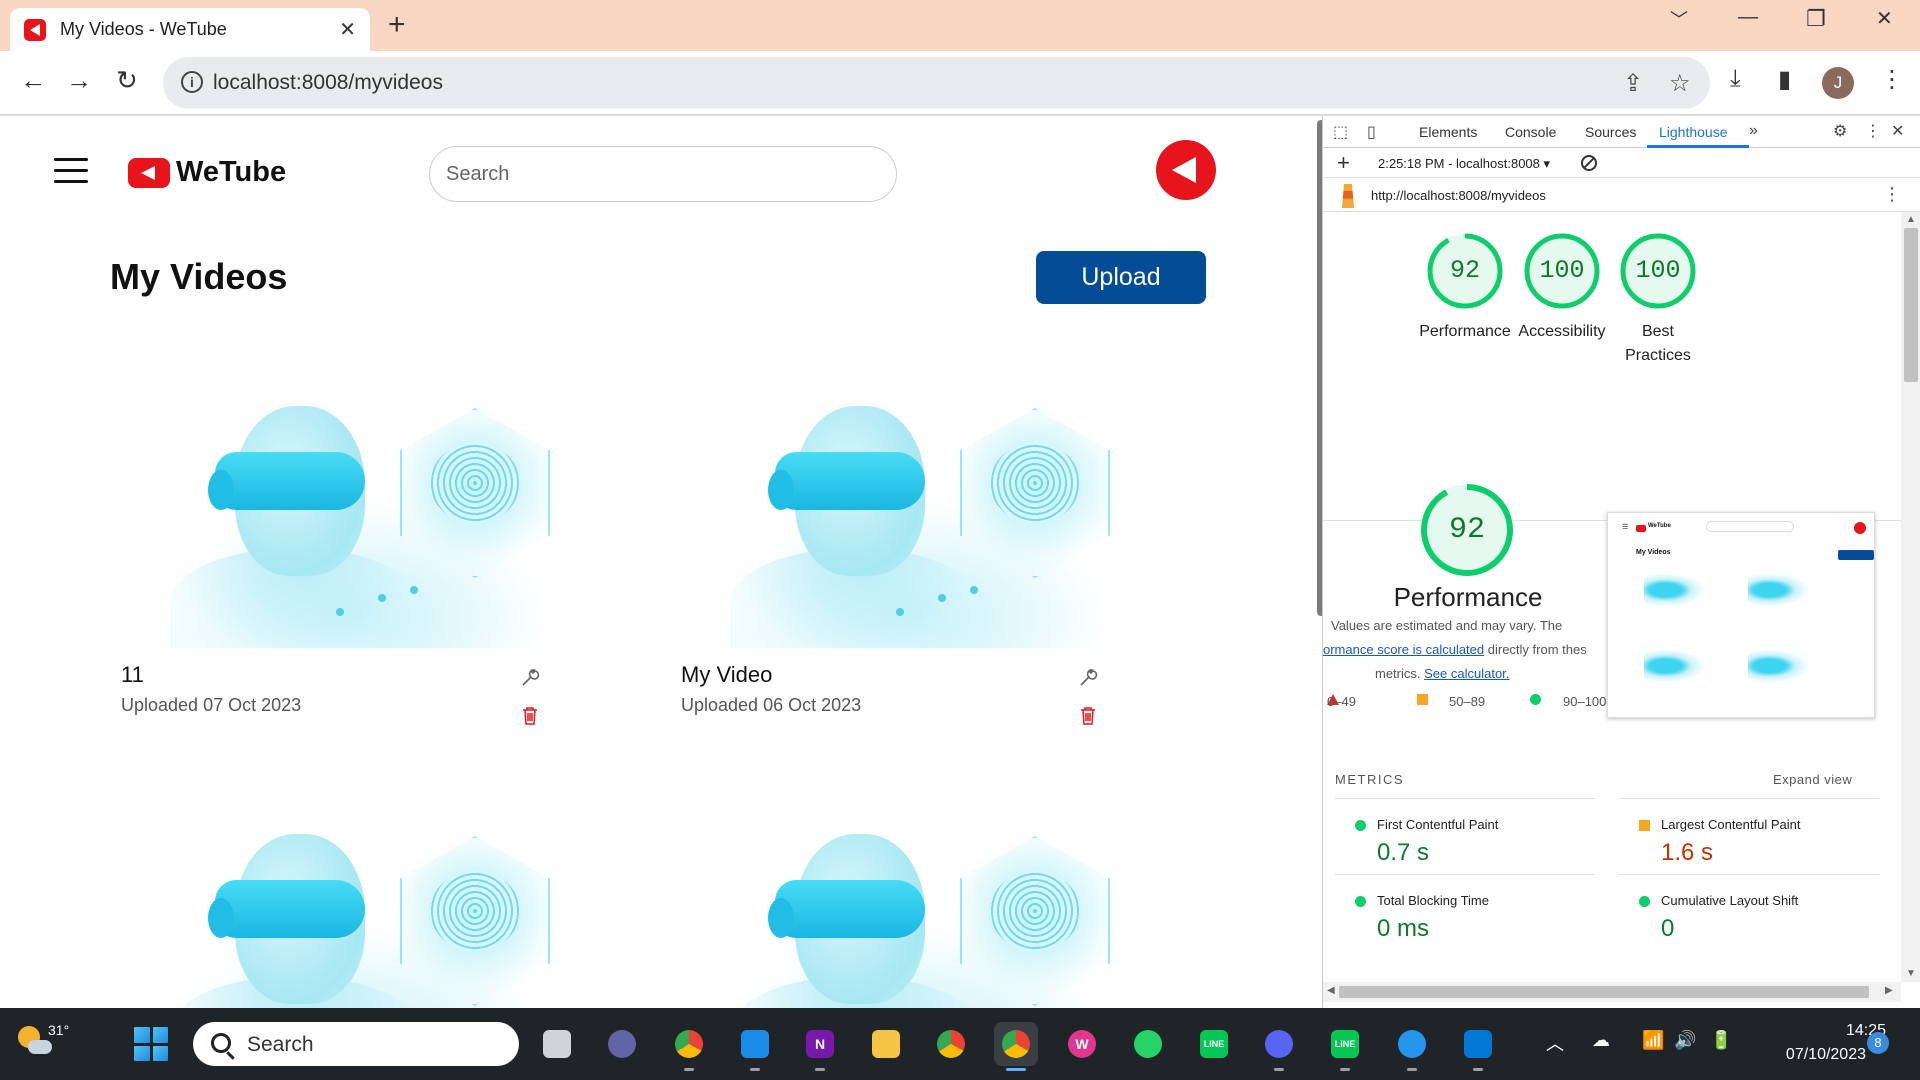 Image resolution: width=1920 pixels, height=1080 pixels. Describe the element at coordinates (1464, 164) in the screenshot. I see `report-selector: 2:25:18 PM - localhost:8008 ▾` at that location.